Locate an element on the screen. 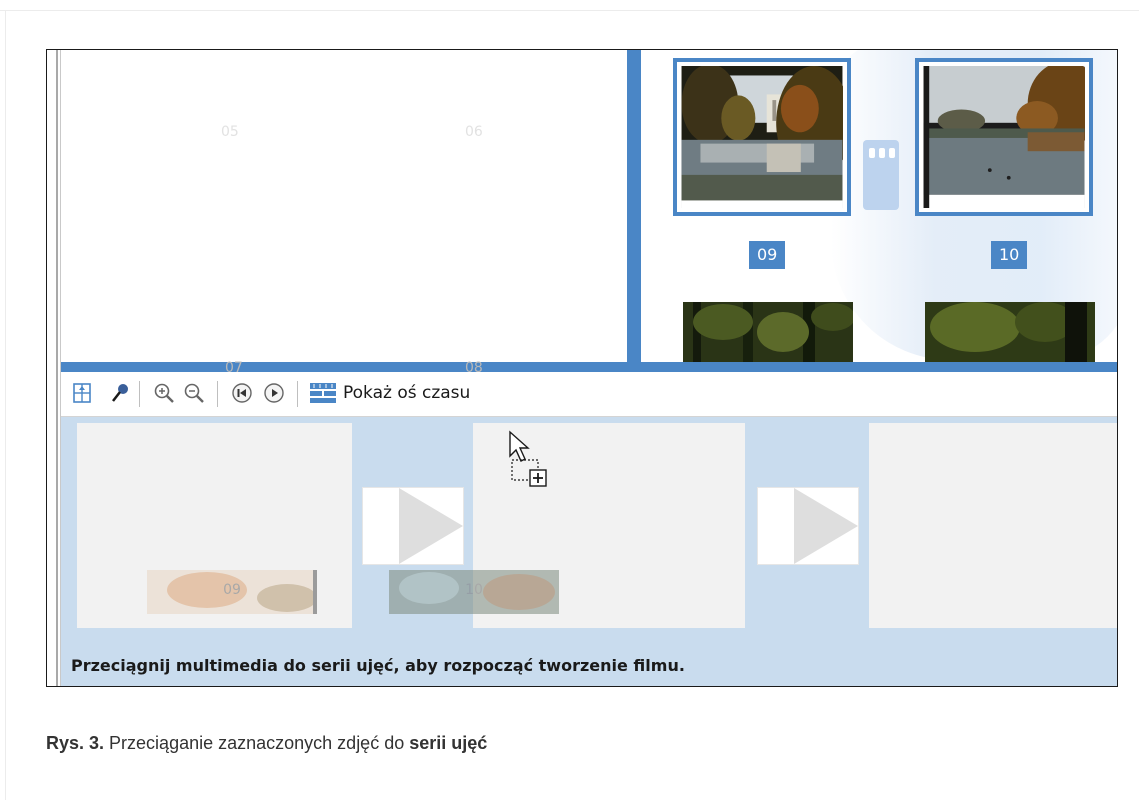 Image resolution: width=1139 pixels, height=800 pixels. left-rail is located at coordinates (54, 368).